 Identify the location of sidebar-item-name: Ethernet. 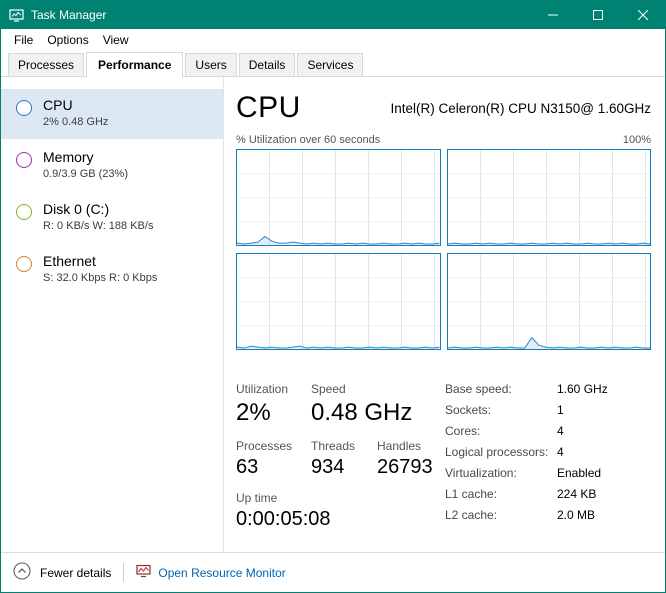
(69, 261).